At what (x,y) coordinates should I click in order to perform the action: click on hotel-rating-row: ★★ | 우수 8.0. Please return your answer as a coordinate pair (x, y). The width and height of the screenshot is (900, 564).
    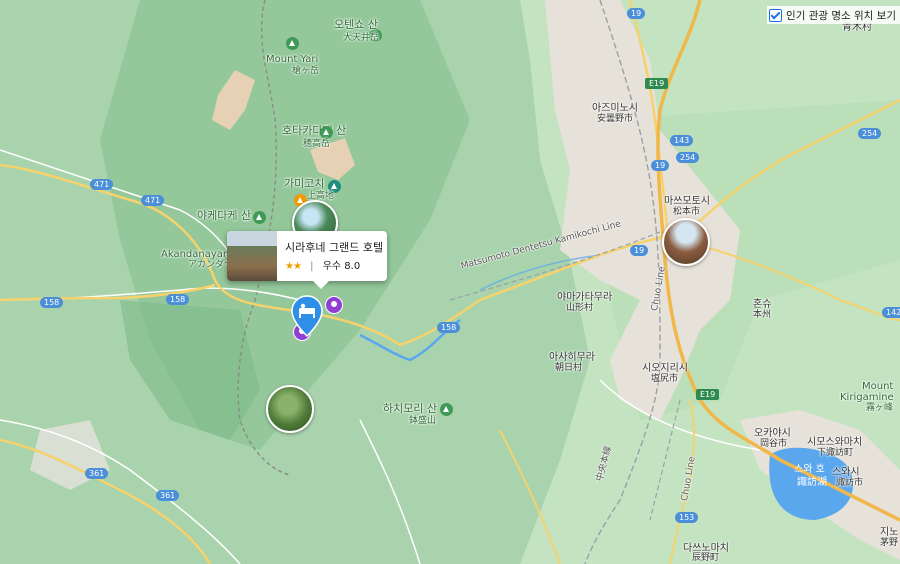
    Looking at the image, I should click on (322, 264).